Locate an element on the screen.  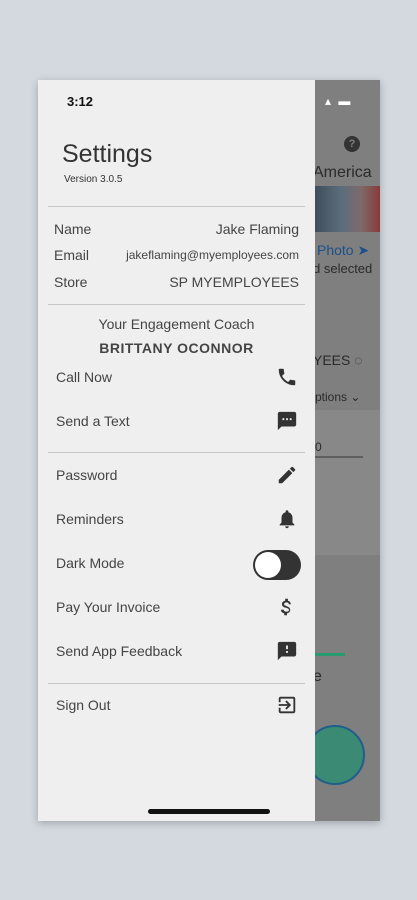
send-feedback-button: Send App Feedback is located at coordinates (177, 652).